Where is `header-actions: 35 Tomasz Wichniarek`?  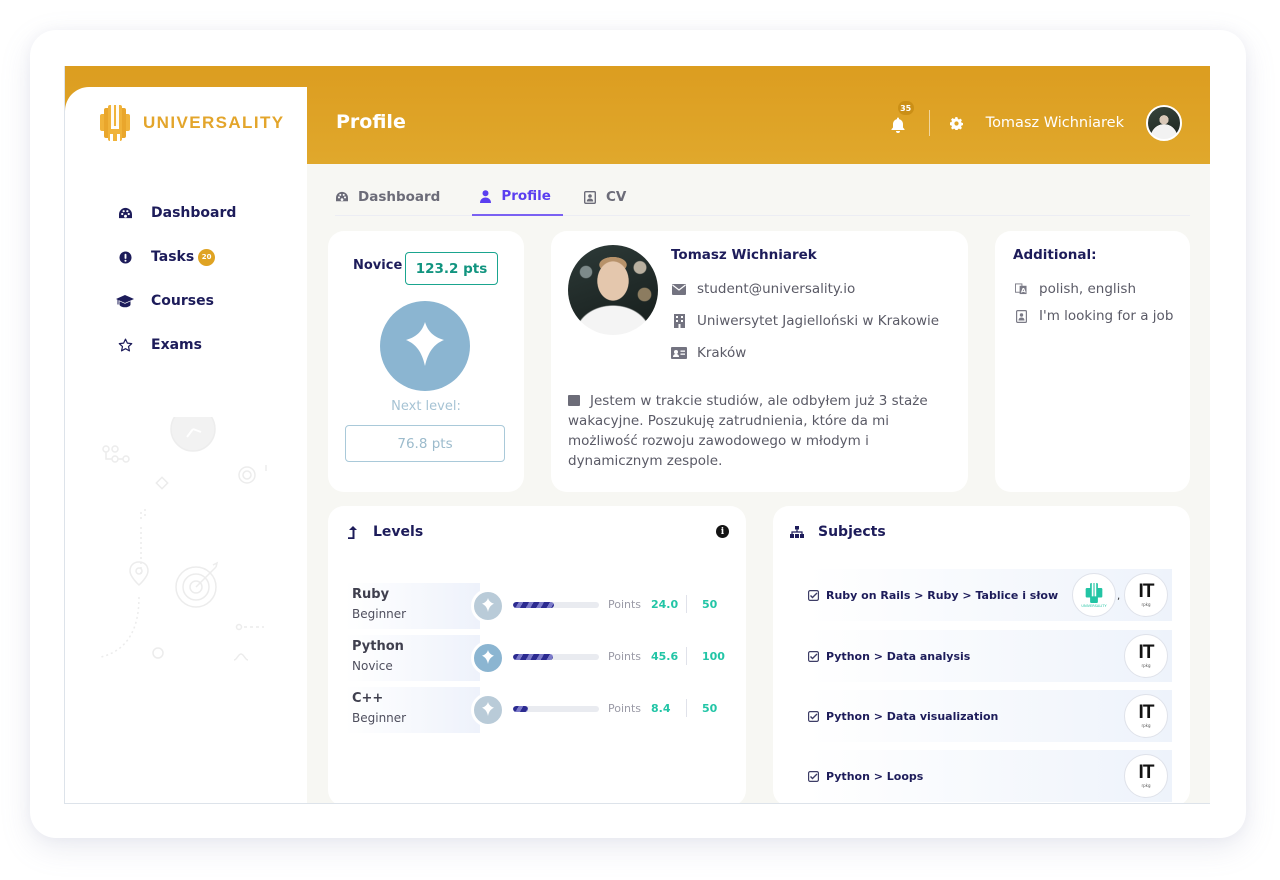
header-actions: 35 Tomasz Wichniarek is located at coordinates (1036, 121).